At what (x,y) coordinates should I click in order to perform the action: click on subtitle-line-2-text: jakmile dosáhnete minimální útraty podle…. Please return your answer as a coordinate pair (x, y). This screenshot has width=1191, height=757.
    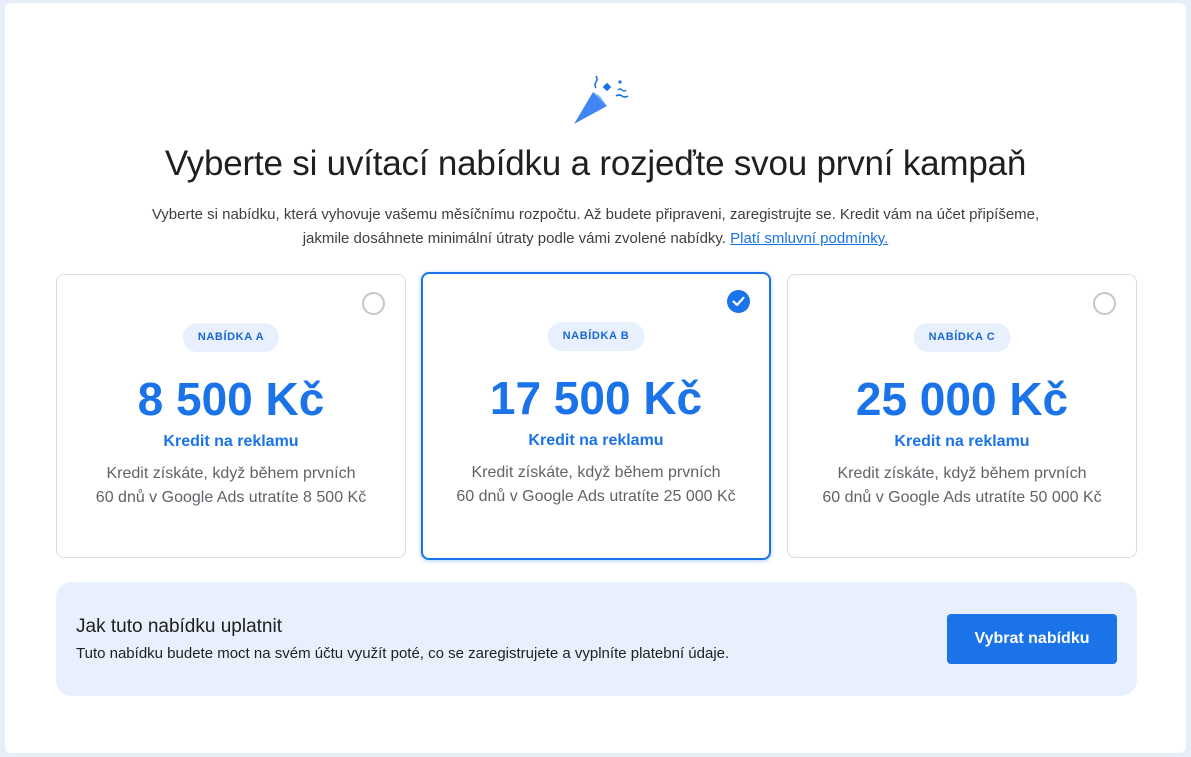
    Looking at the image, I should click on (514, 238).